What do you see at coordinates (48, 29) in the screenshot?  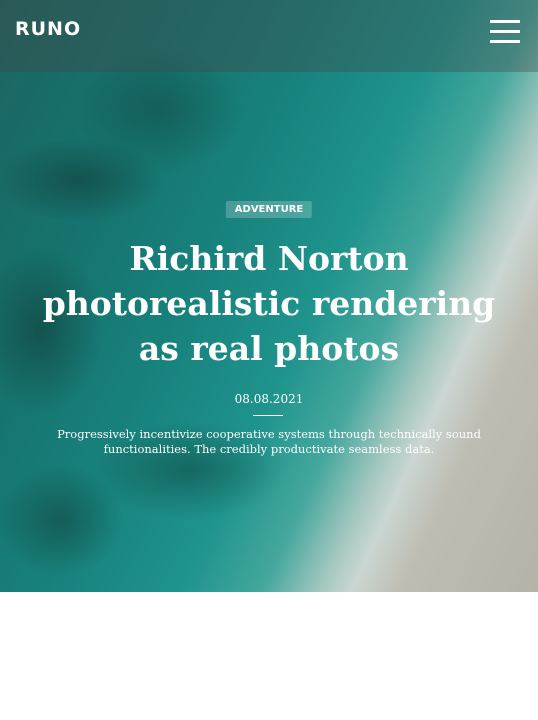 I see `site-logo: RUNO` at bounding box center [48, 29].